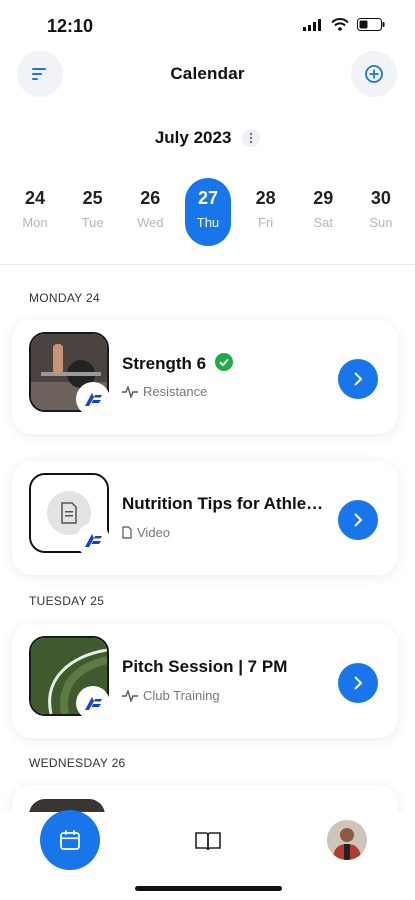 The width and height of the screenshot is (415, 900). I want to click on session-type: Video, so click(146, 532).